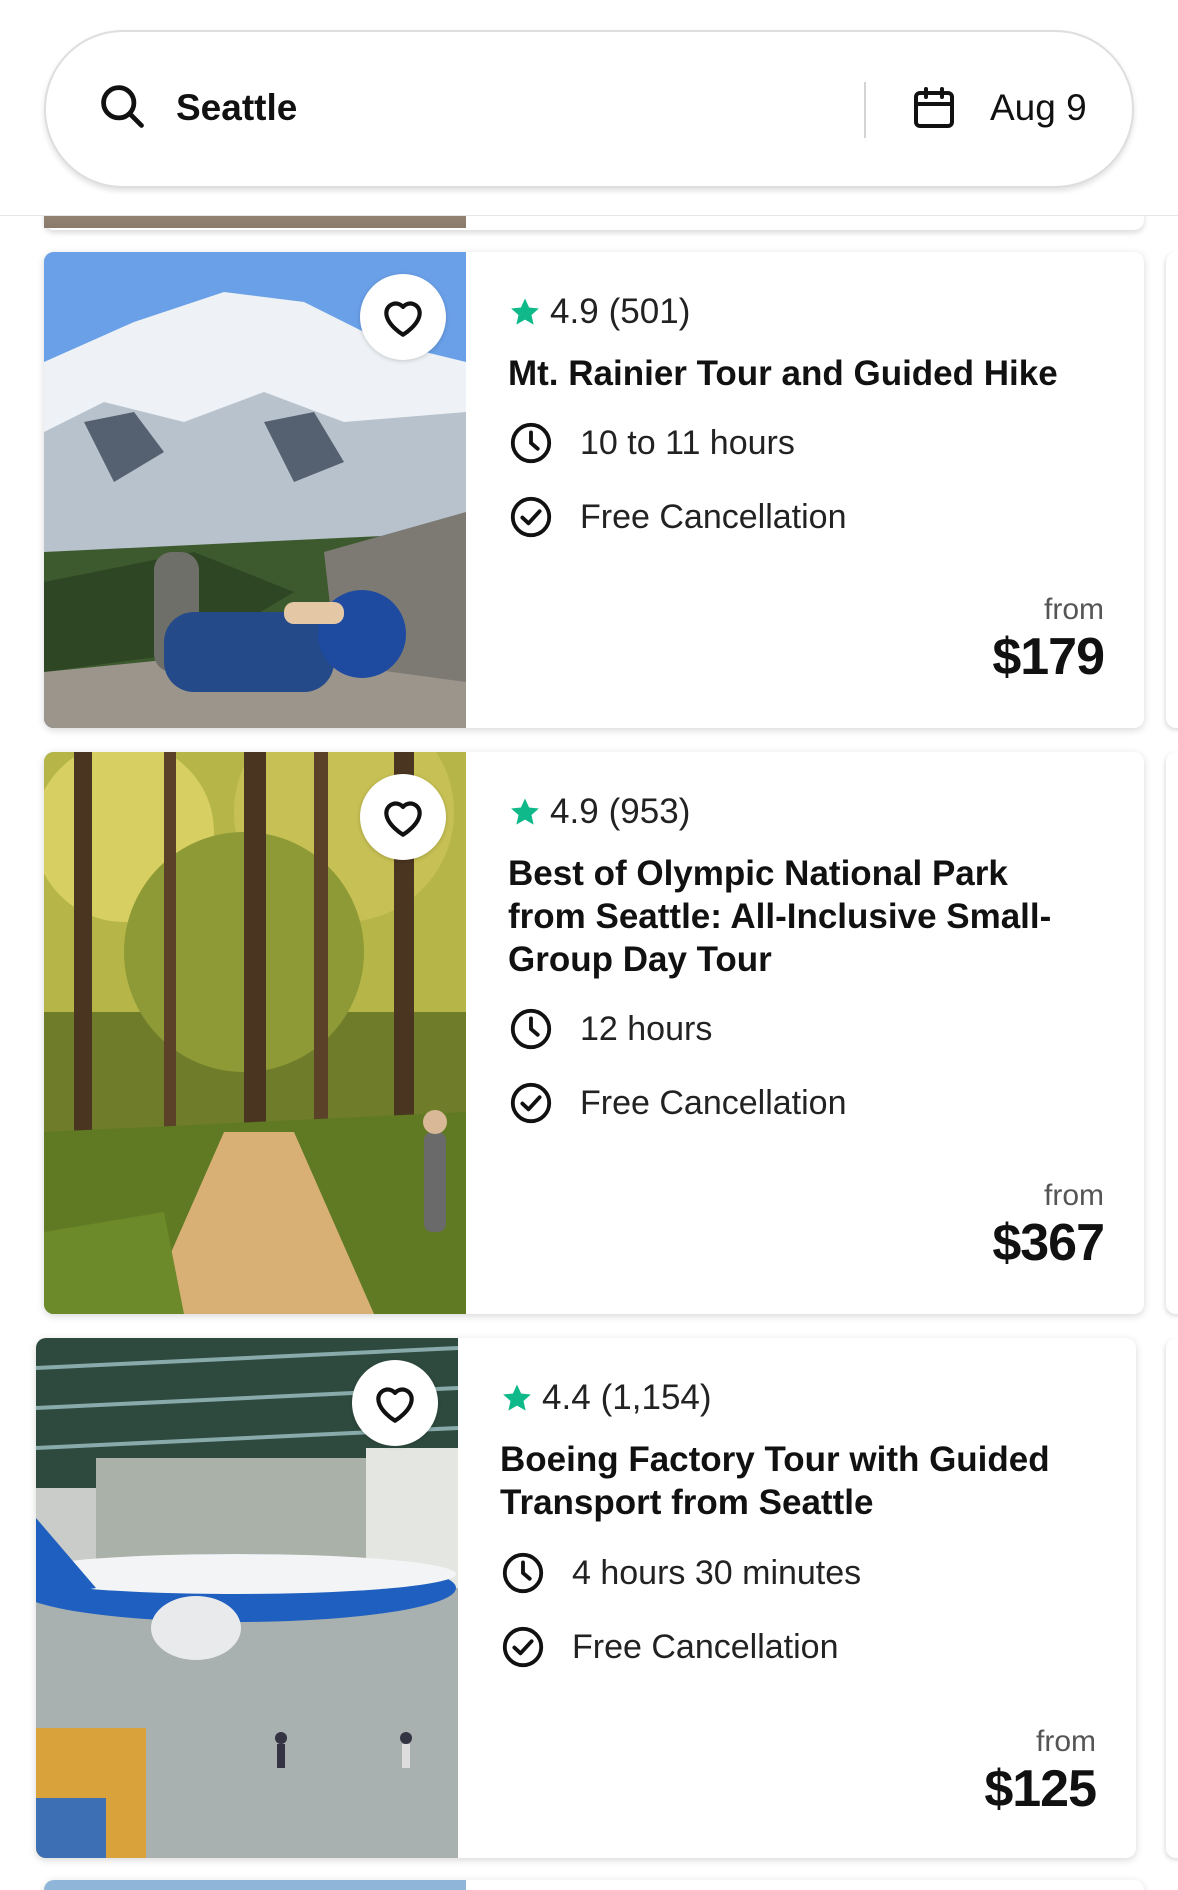 This screenshot has height=1890, width=1178. Describe the element at coordinates (1048, 657) in the screenshot. I see `price: $179` at that location.